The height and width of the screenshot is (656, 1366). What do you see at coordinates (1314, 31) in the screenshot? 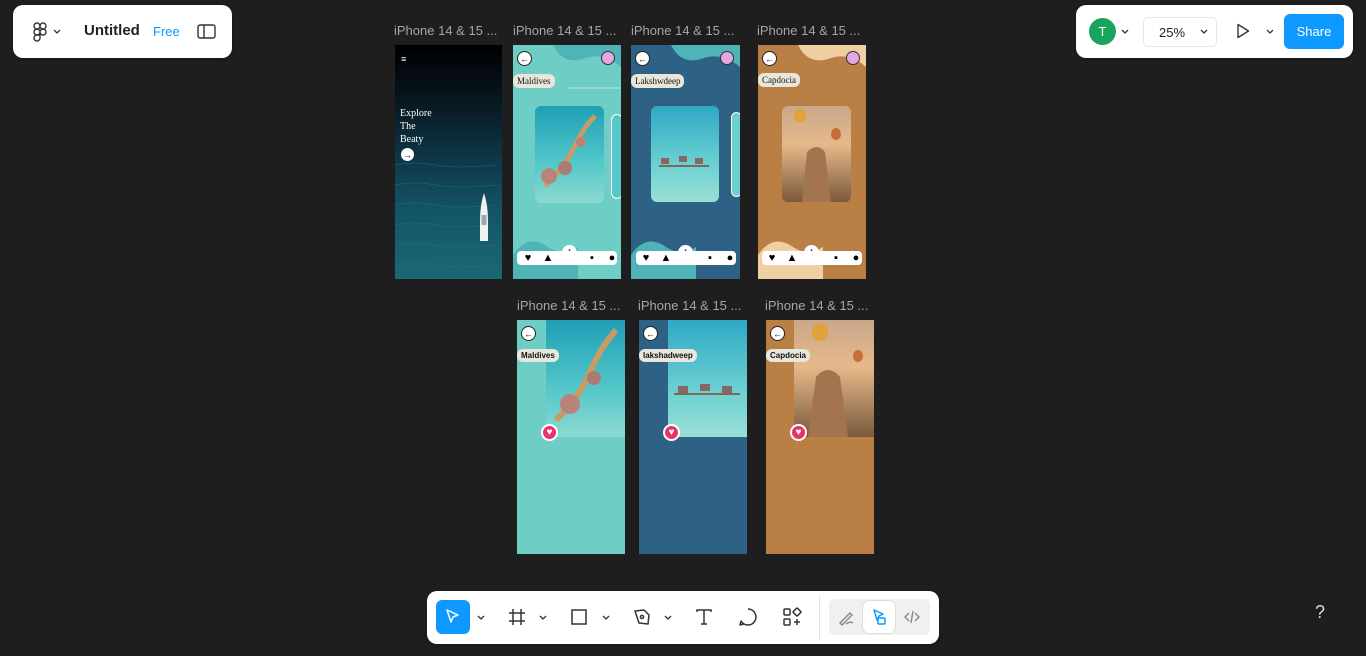
I see `share-button: Share` at bounding box center [1314, 31].